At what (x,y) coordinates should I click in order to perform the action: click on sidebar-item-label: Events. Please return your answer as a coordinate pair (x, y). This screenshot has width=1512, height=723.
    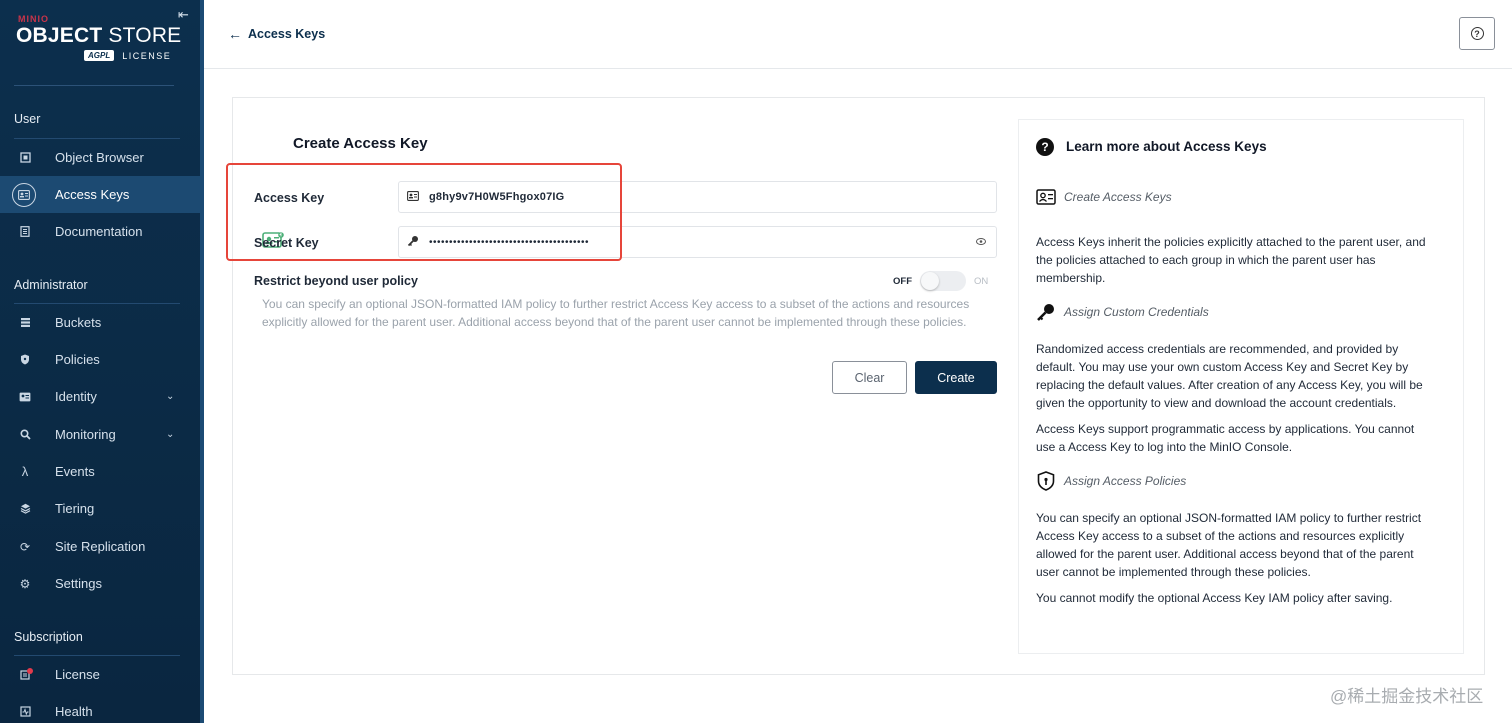
    Looking at the image, I should click on (75, 471).